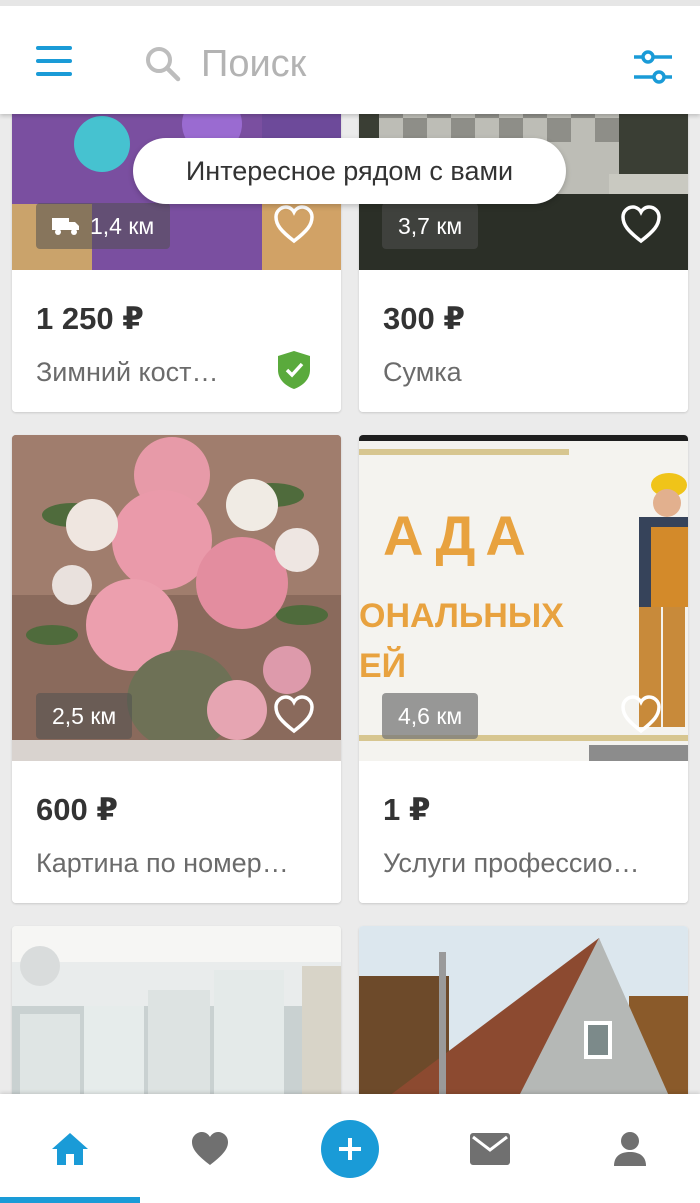 The width and height of the screenshot is (700, 1203). I want to click on ad-line-1: АДА, so click(459, 535).